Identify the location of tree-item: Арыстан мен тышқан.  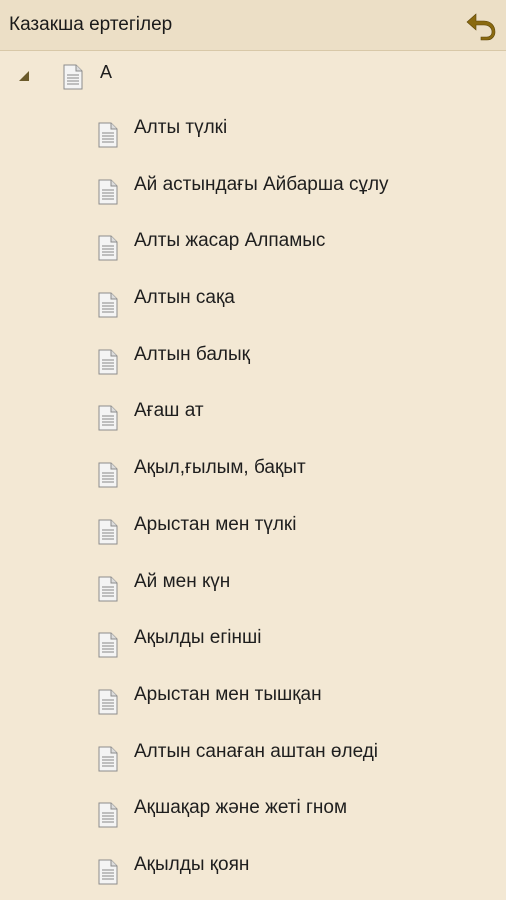
(253, 693).